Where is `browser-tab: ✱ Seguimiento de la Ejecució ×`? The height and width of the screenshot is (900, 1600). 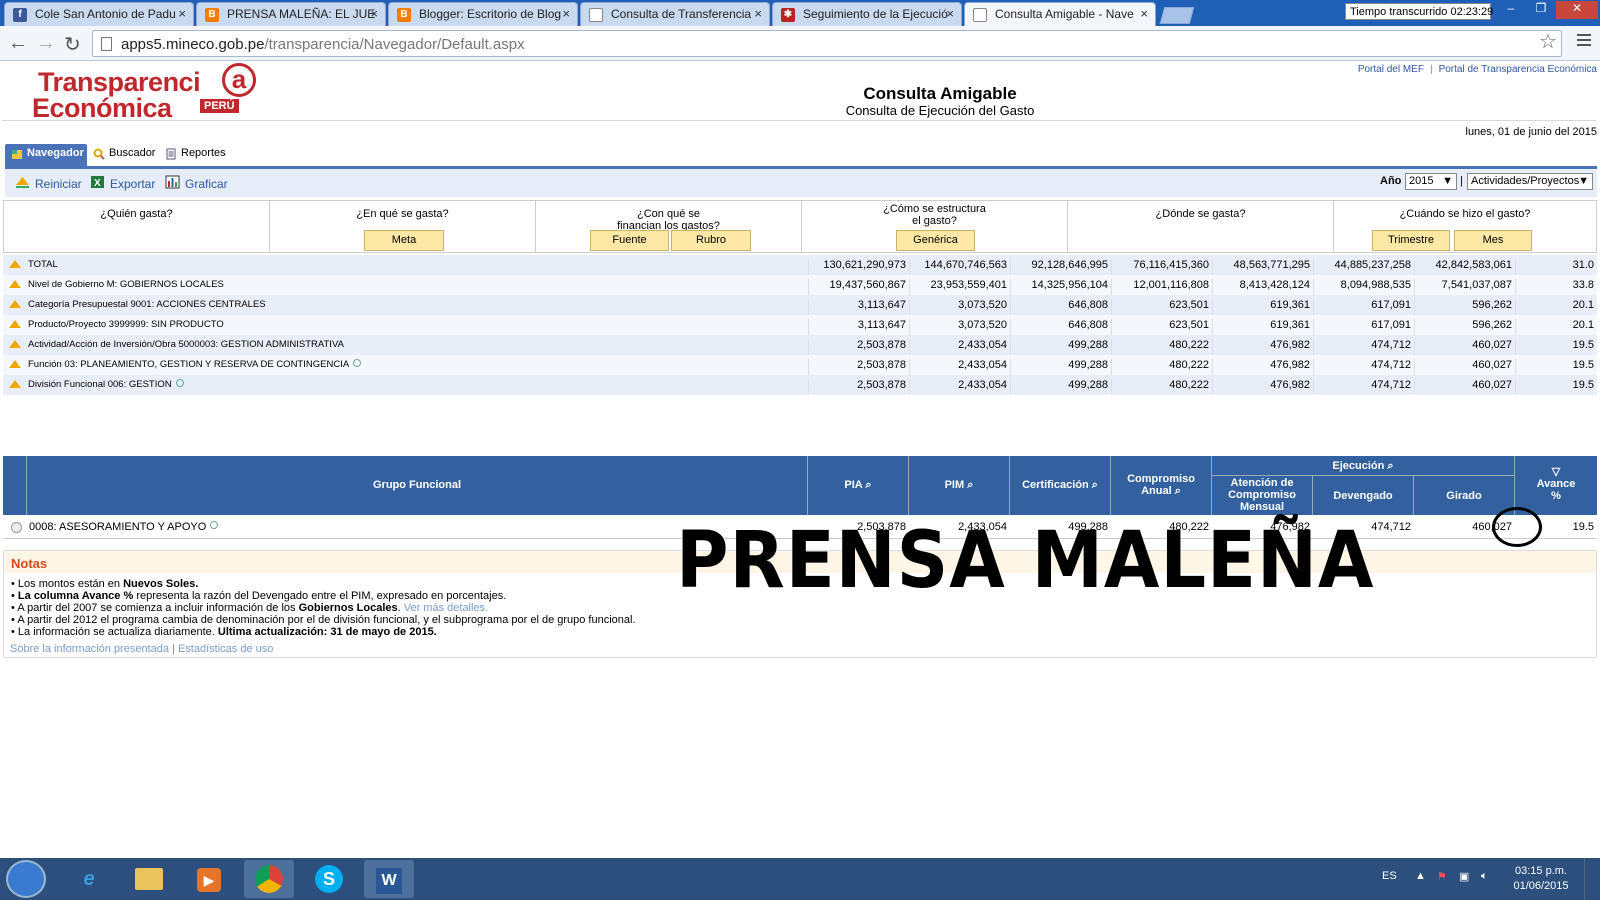
browser-tab: ✱ Seguimiento de la Ejecució × is located at coordinates (867, 14).